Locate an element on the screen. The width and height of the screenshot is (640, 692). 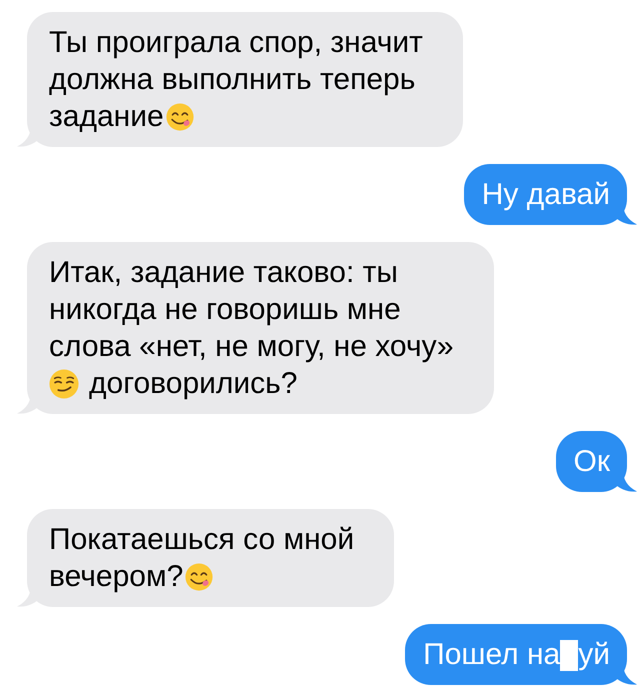
message-text: договорились? is located at coordinates (193, 383).